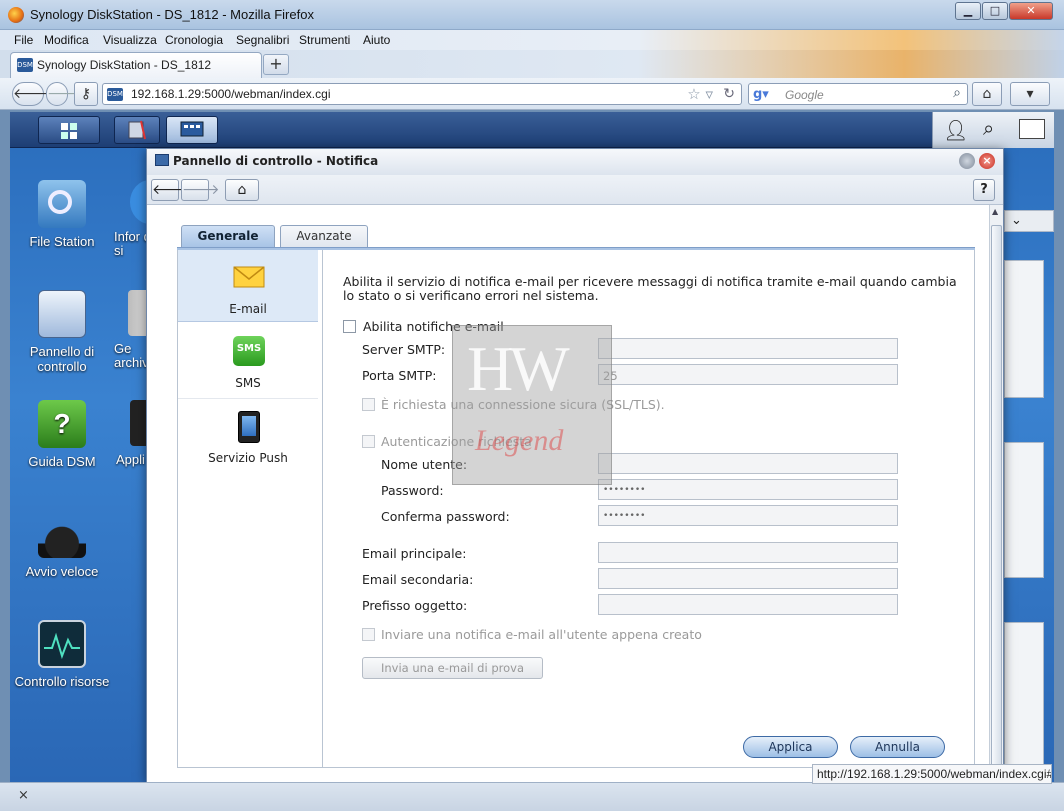 This screenshot has height=811, width=1064. I want to click on apply-button: Applica, so click(790, 747).